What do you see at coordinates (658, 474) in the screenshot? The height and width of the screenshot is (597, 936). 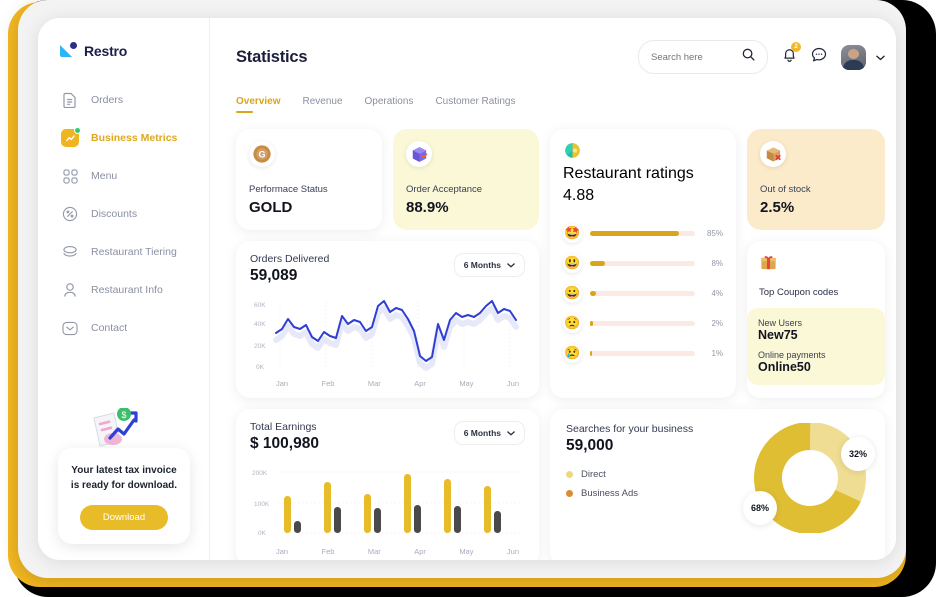 I see `legend-item: Direct` at bounding box center [658, 474].